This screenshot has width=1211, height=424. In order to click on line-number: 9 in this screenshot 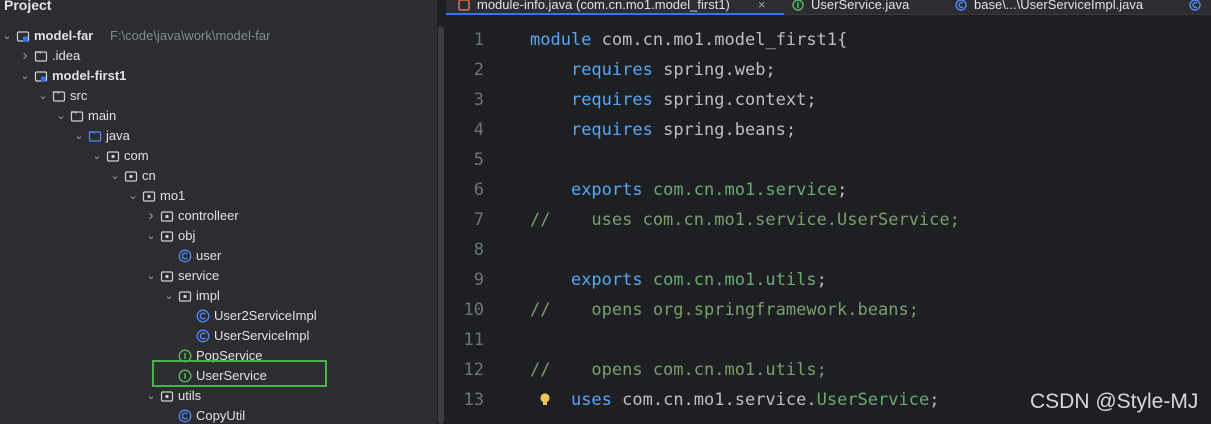, I will do `click(478, 280)`.